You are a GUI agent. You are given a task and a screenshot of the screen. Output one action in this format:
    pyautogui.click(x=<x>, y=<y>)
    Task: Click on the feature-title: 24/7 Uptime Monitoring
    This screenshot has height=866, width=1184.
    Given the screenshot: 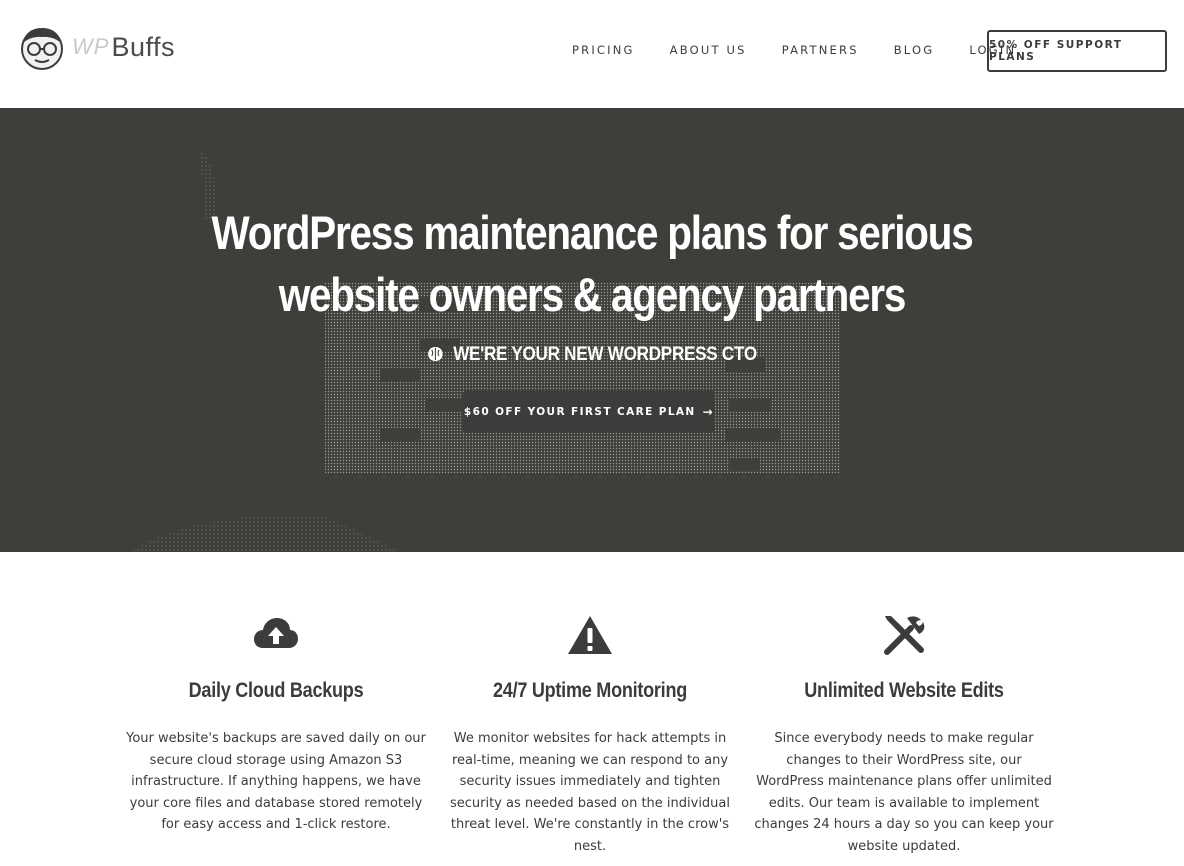 What is the action you would take?
    pyautogui.click(x=590, y=690)
    